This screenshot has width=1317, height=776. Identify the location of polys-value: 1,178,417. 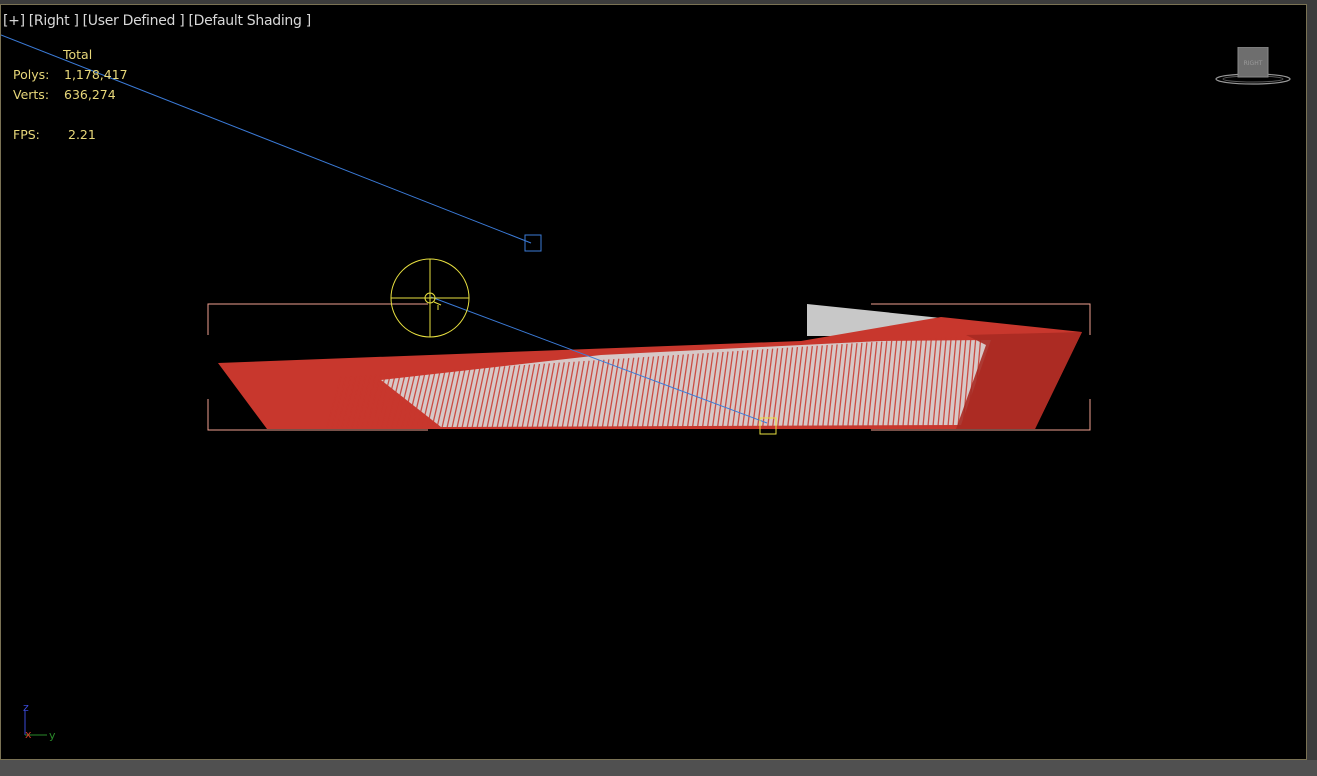
(96, 74).